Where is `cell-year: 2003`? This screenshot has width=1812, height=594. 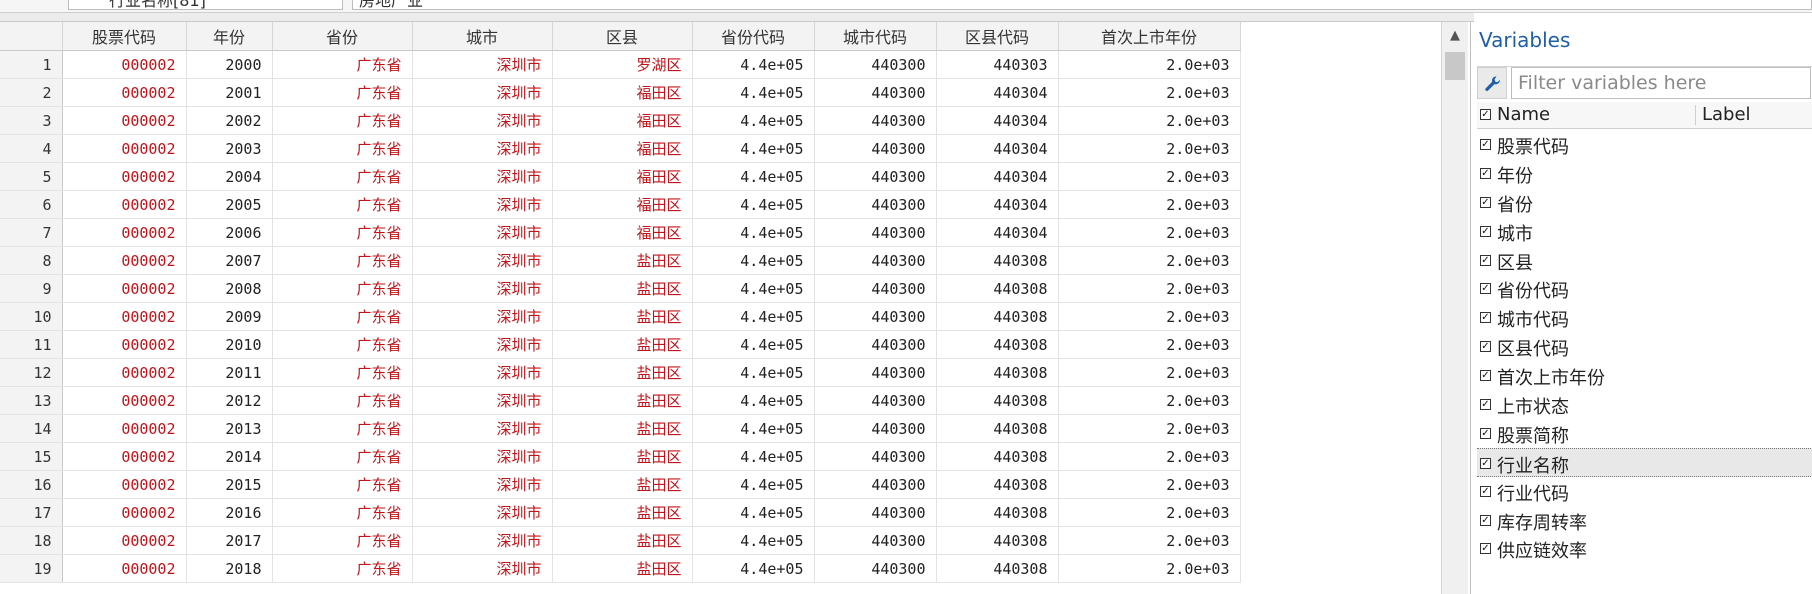 cell-year: 2003 is located at coordinates (229, 148).